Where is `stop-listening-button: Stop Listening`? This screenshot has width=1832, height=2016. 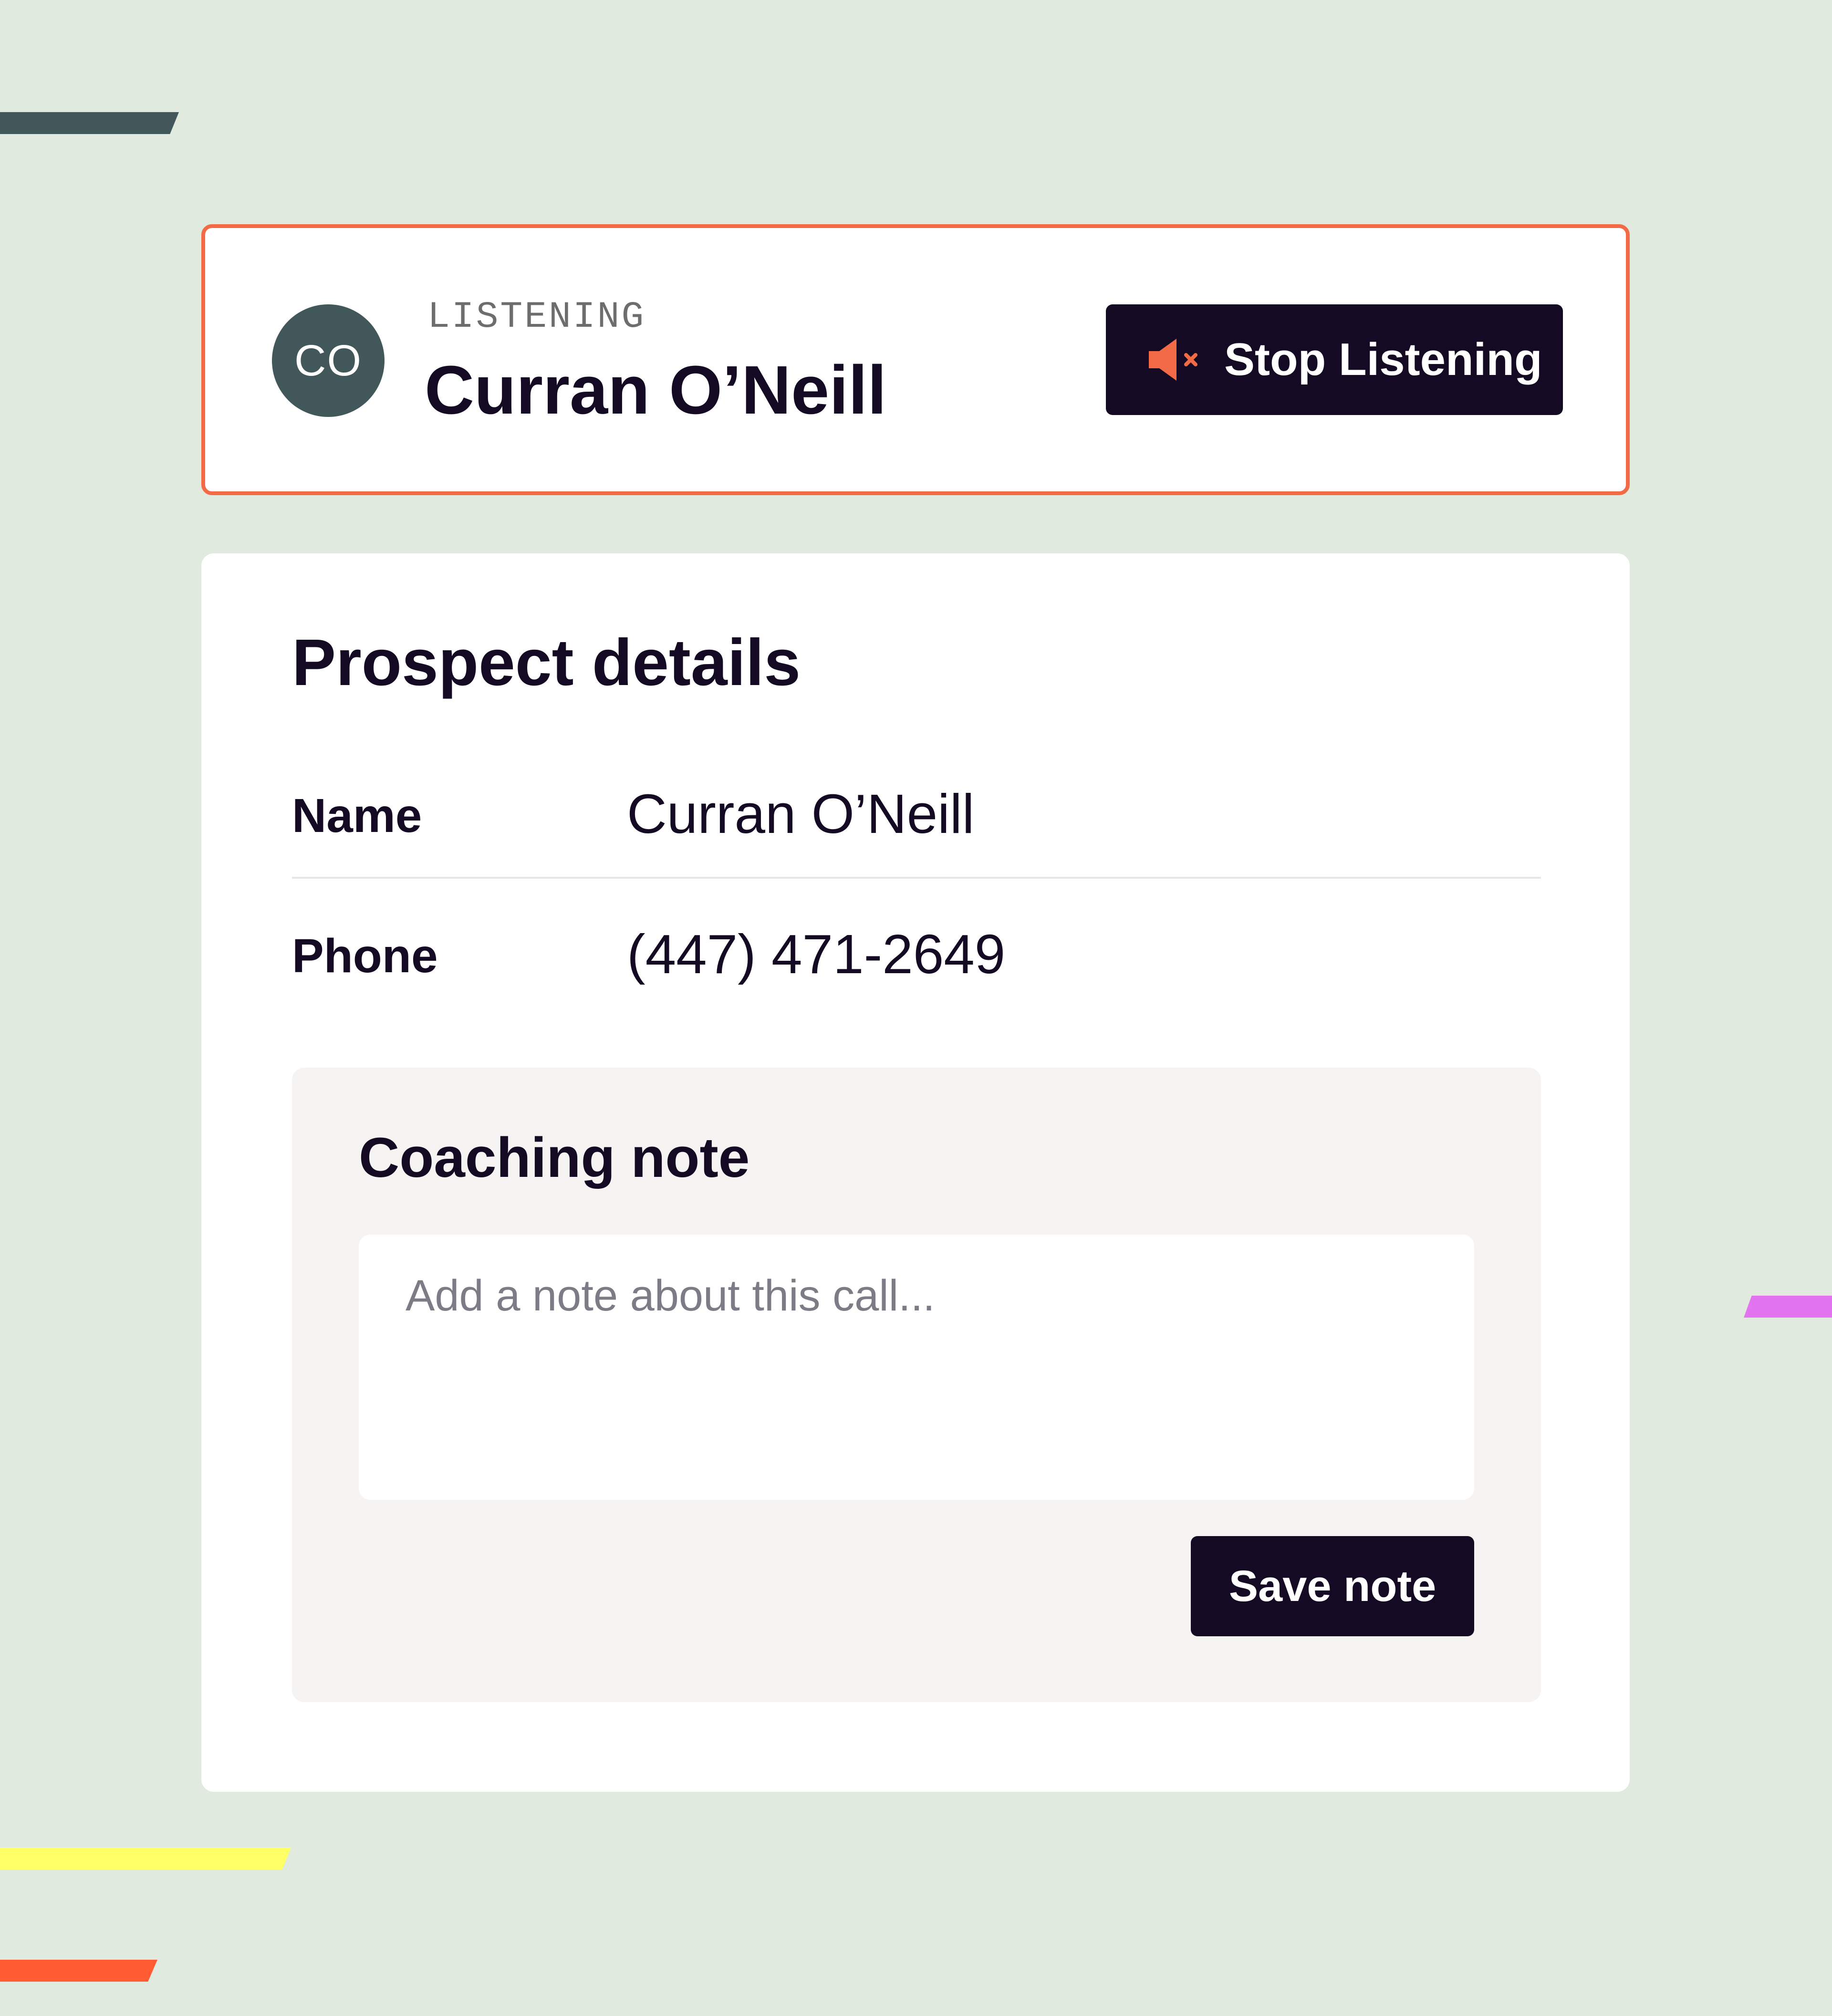
stop-listening-button: Stop Listening is located at coordinates (1334, 359).